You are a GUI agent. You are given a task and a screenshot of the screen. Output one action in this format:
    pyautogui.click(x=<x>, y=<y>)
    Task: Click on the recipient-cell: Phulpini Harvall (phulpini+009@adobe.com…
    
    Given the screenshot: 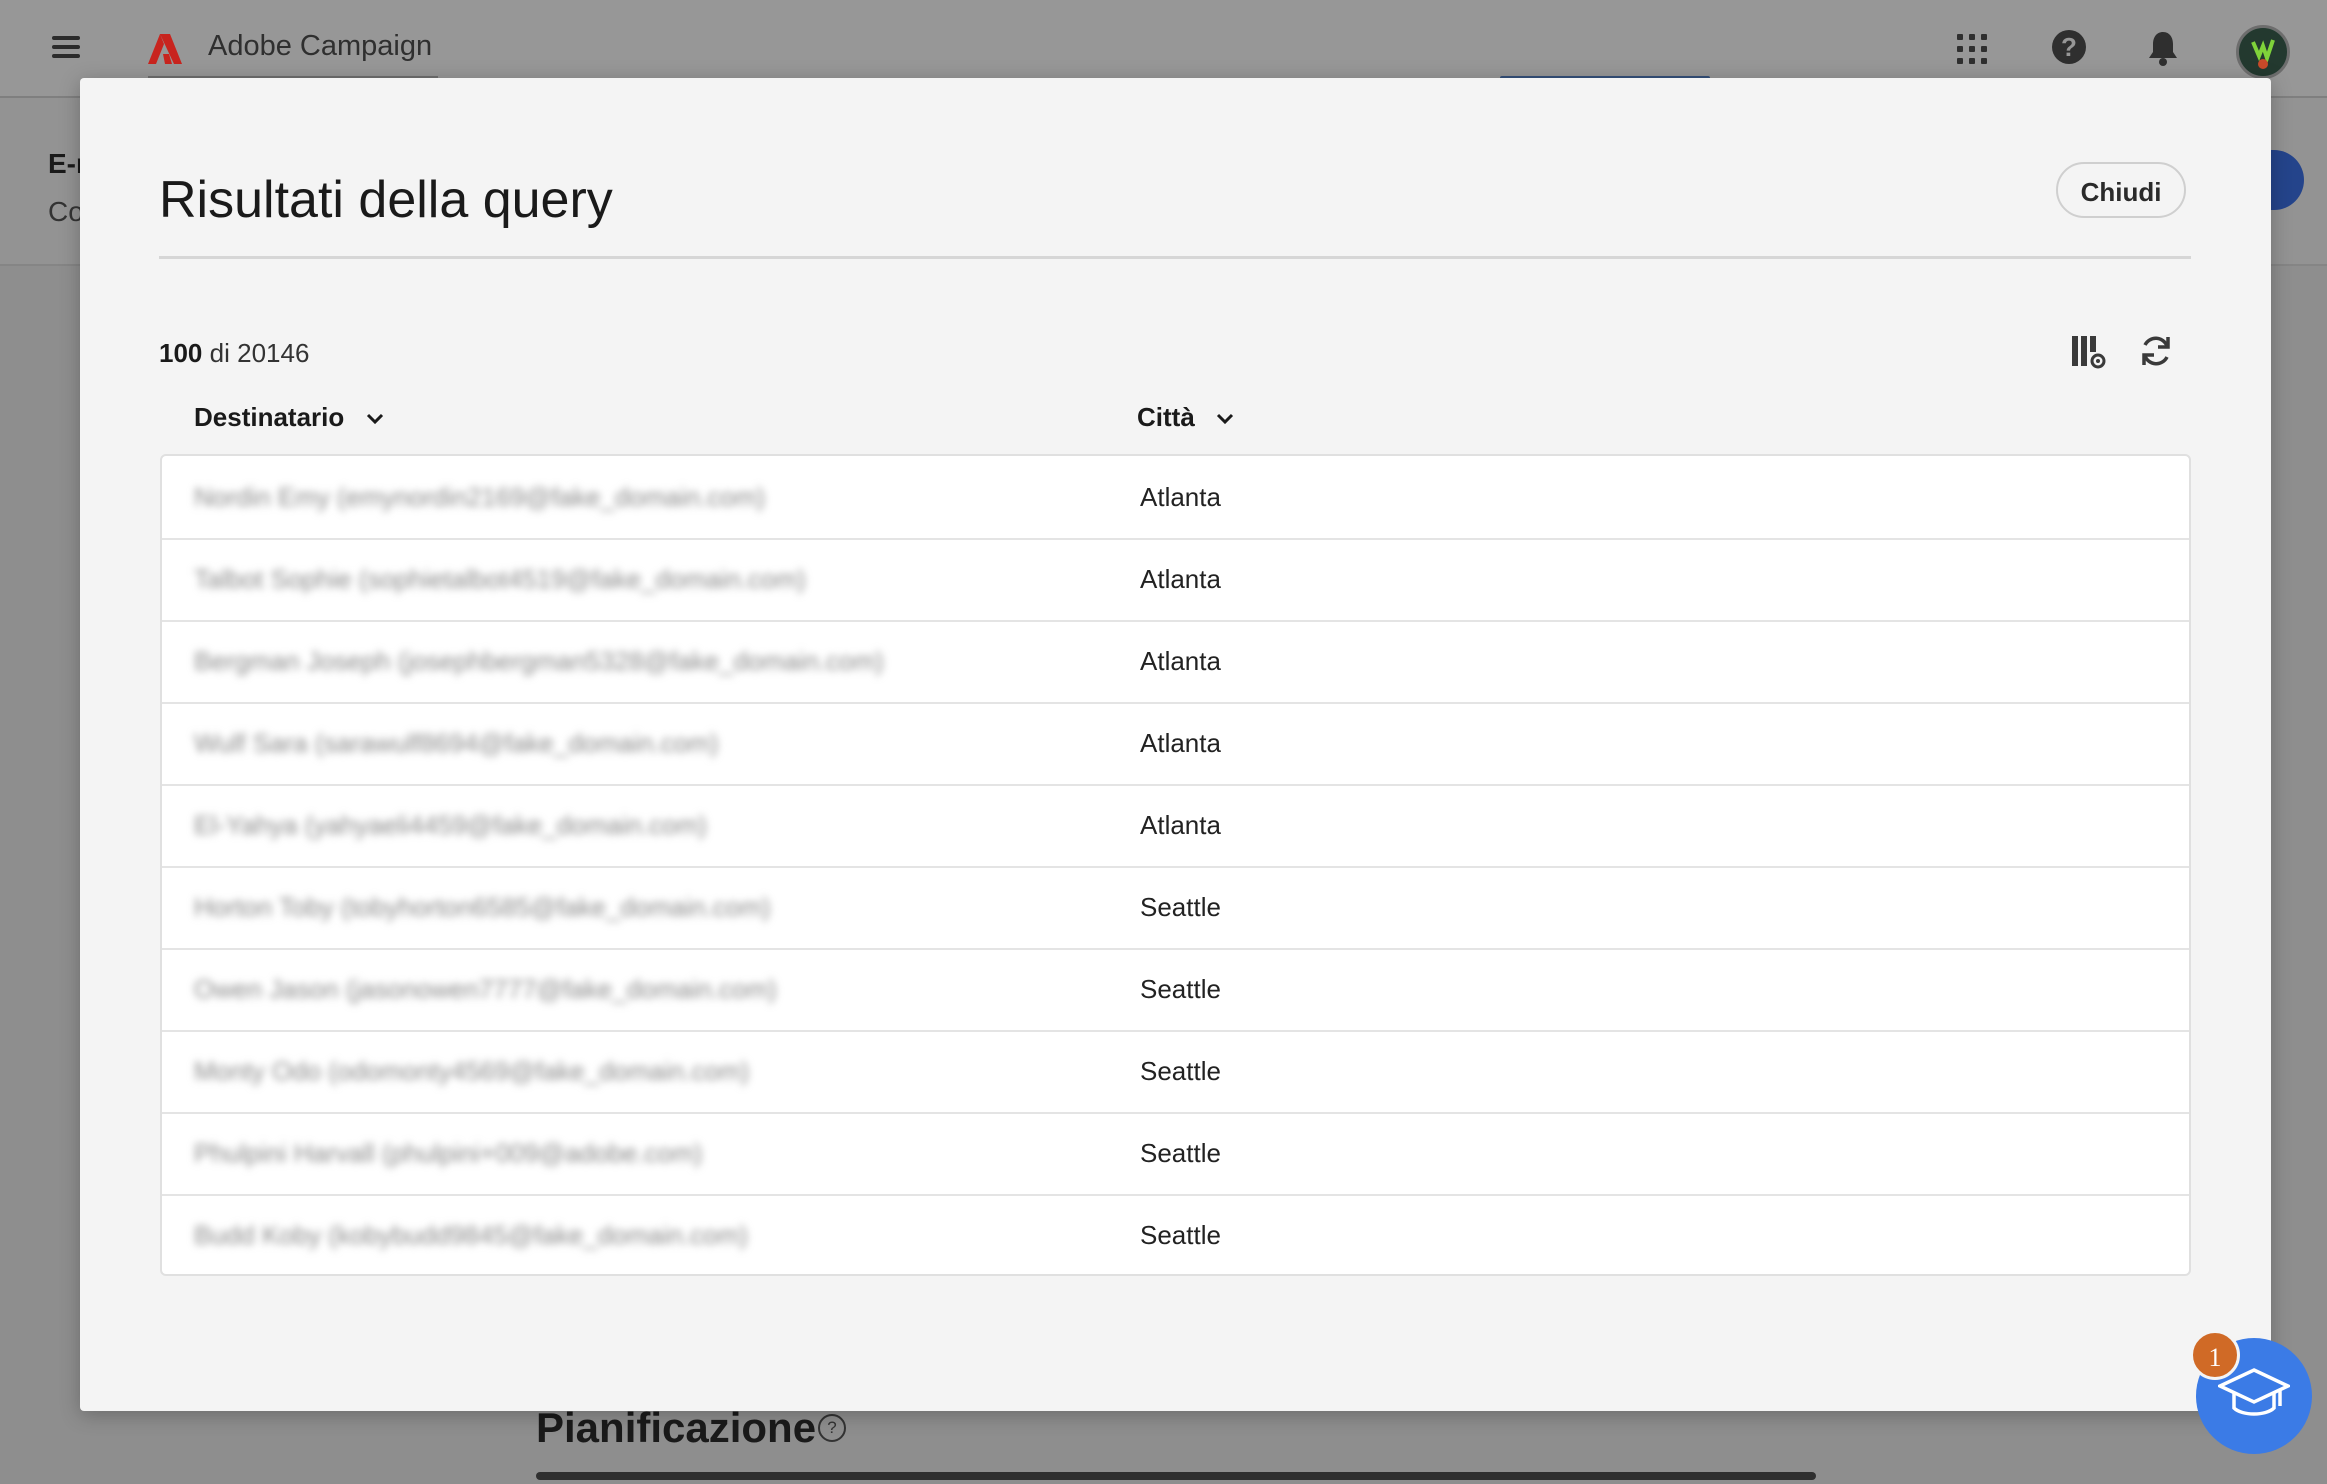 What is the action you would take?
    pyautogui.click(x=448, y=1153)
    